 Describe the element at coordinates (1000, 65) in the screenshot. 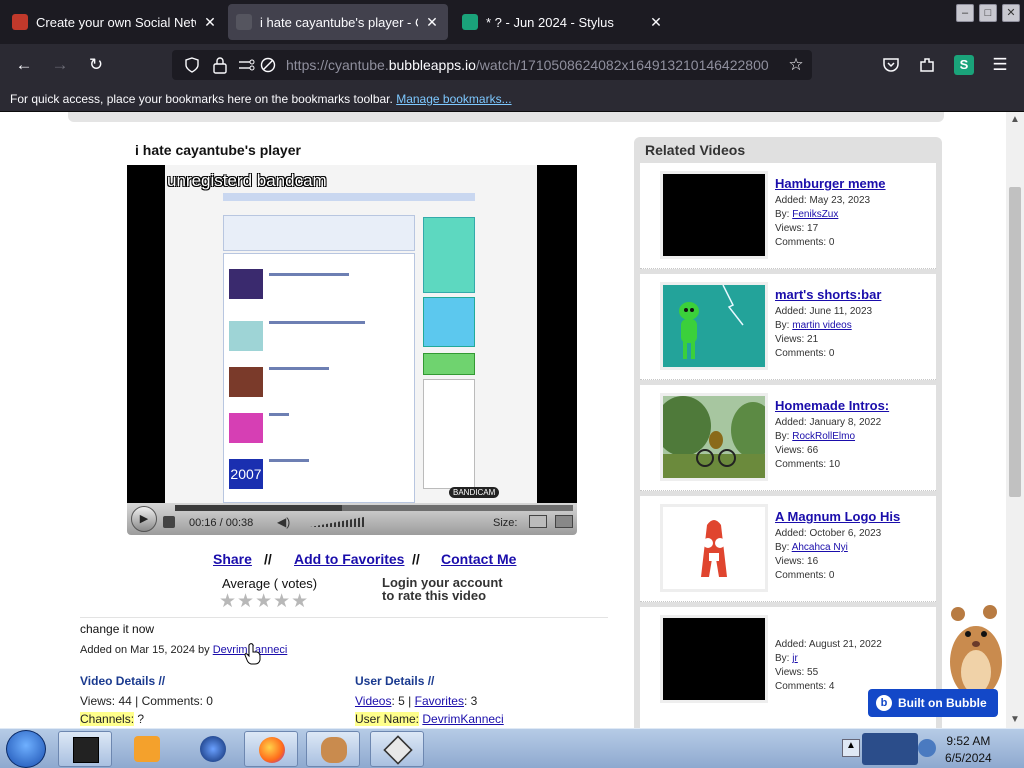

I see `menu-icon: ☰` at that location.